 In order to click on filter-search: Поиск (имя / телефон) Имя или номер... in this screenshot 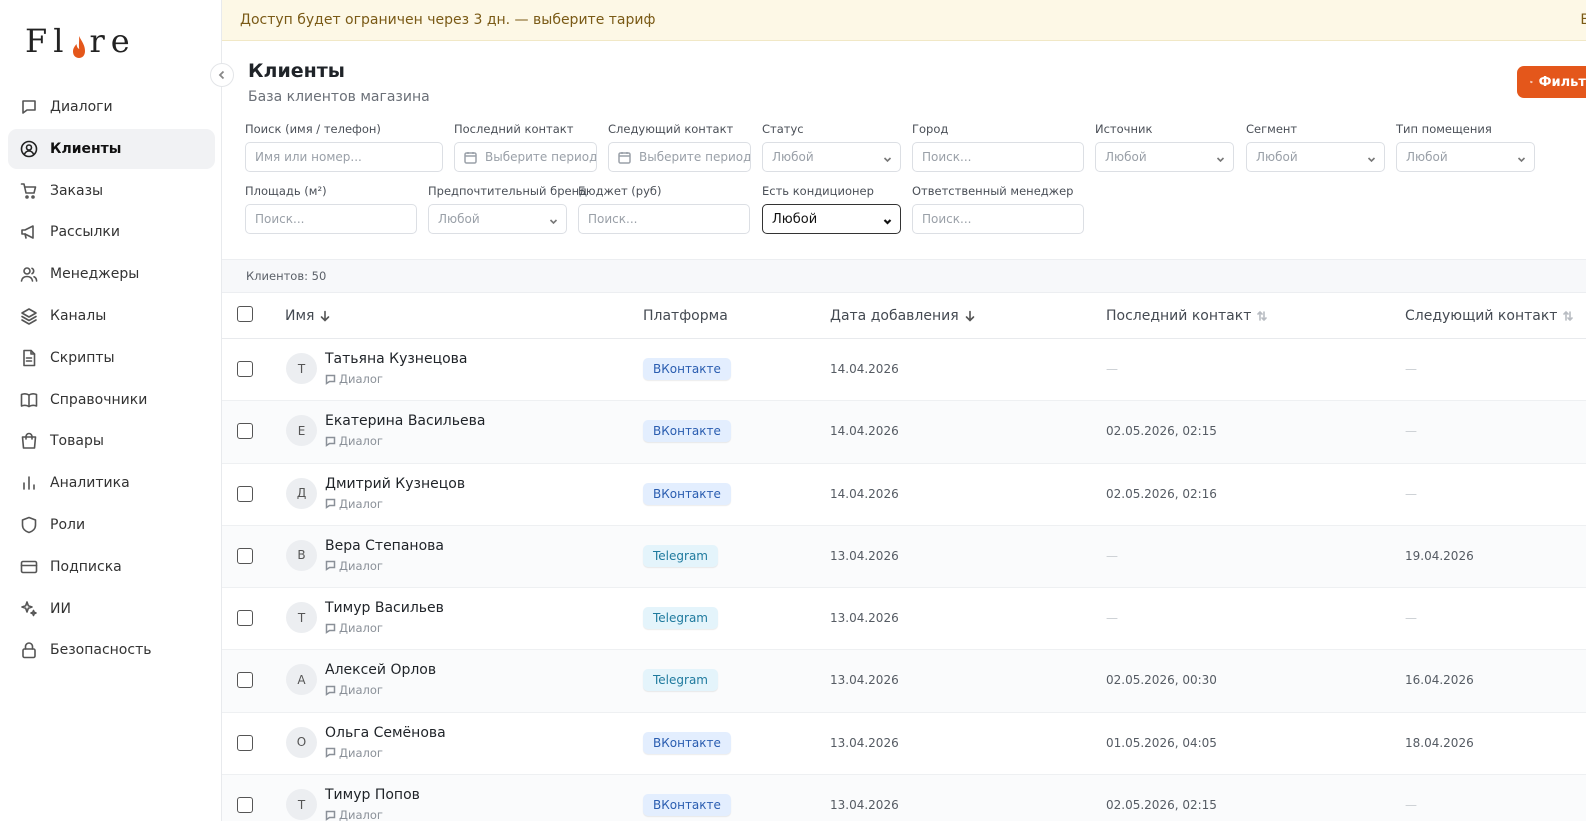, I will do `click(344, 147)`.